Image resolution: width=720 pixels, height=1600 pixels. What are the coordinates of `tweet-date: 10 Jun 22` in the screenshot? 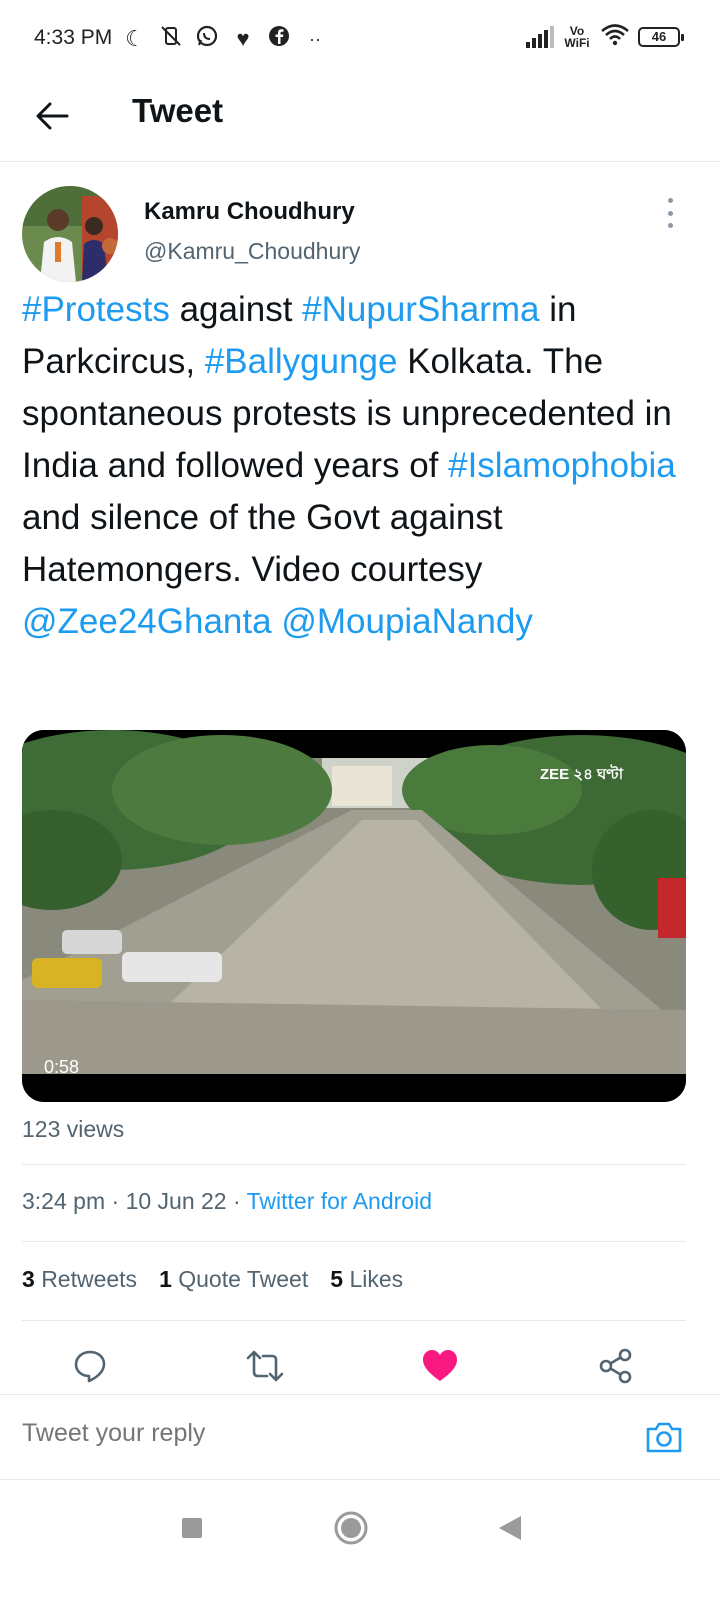 It's located at (176, 1201).